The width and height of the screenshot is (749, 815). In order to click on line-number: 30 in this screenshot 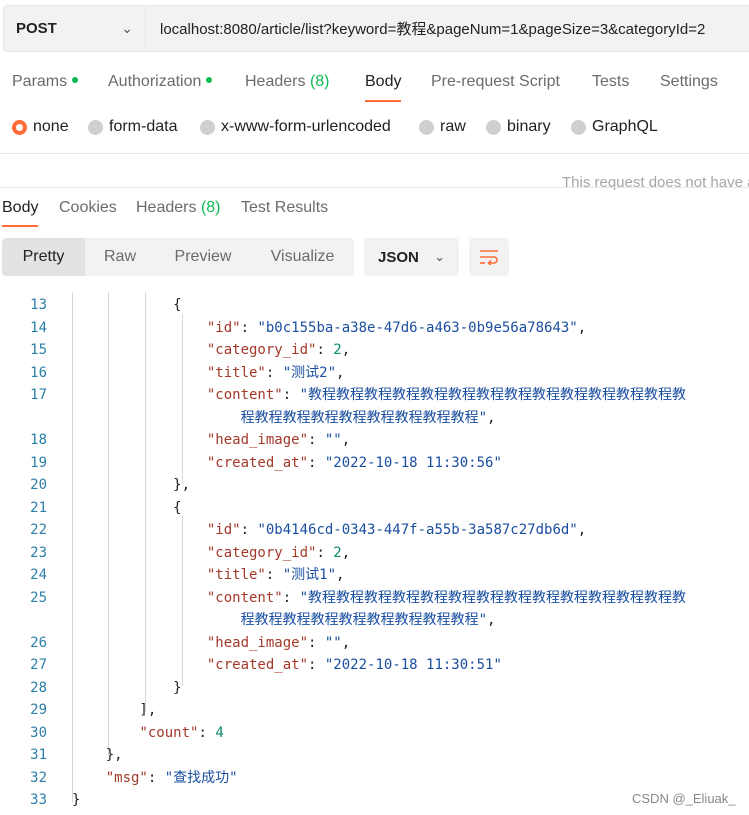, I will do `click(38, 733)`.